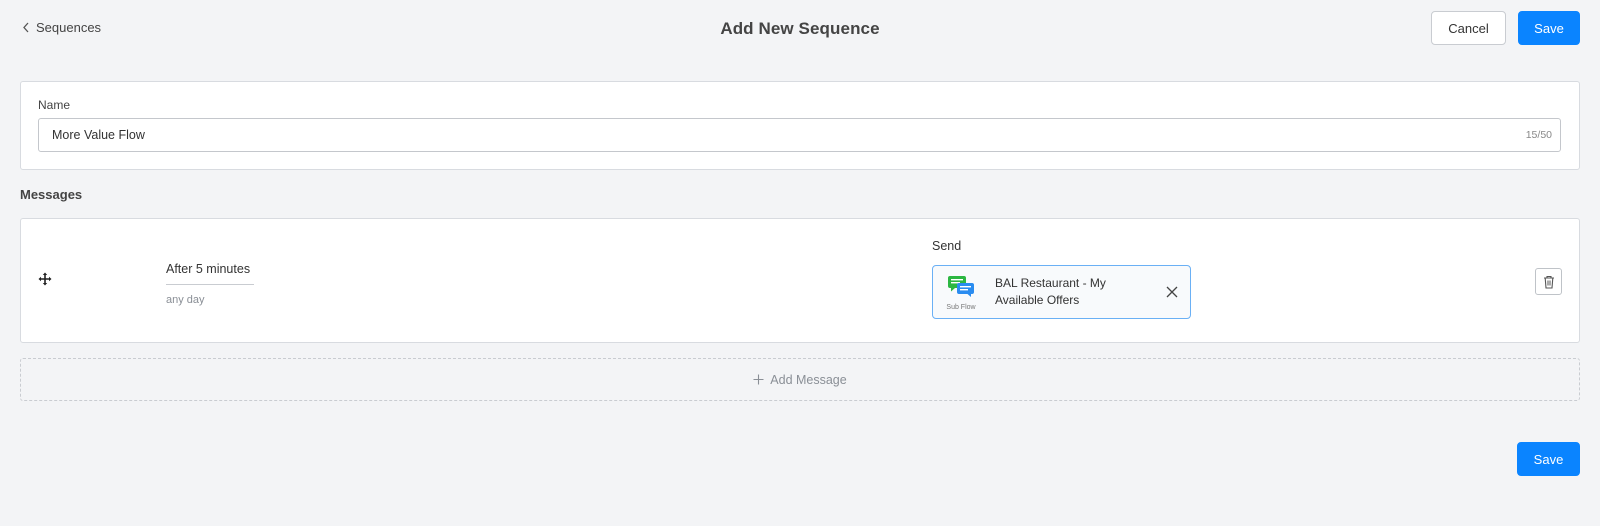  I want to click on trash-icon, so click(1548, 282).